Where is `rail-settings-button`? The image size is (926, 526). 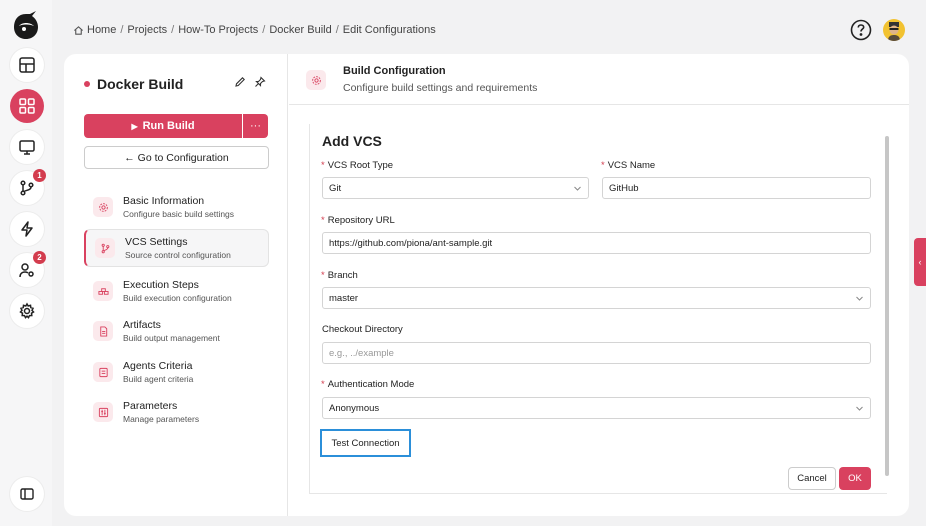 rail-settings-button is located at coordinates (27, 311).